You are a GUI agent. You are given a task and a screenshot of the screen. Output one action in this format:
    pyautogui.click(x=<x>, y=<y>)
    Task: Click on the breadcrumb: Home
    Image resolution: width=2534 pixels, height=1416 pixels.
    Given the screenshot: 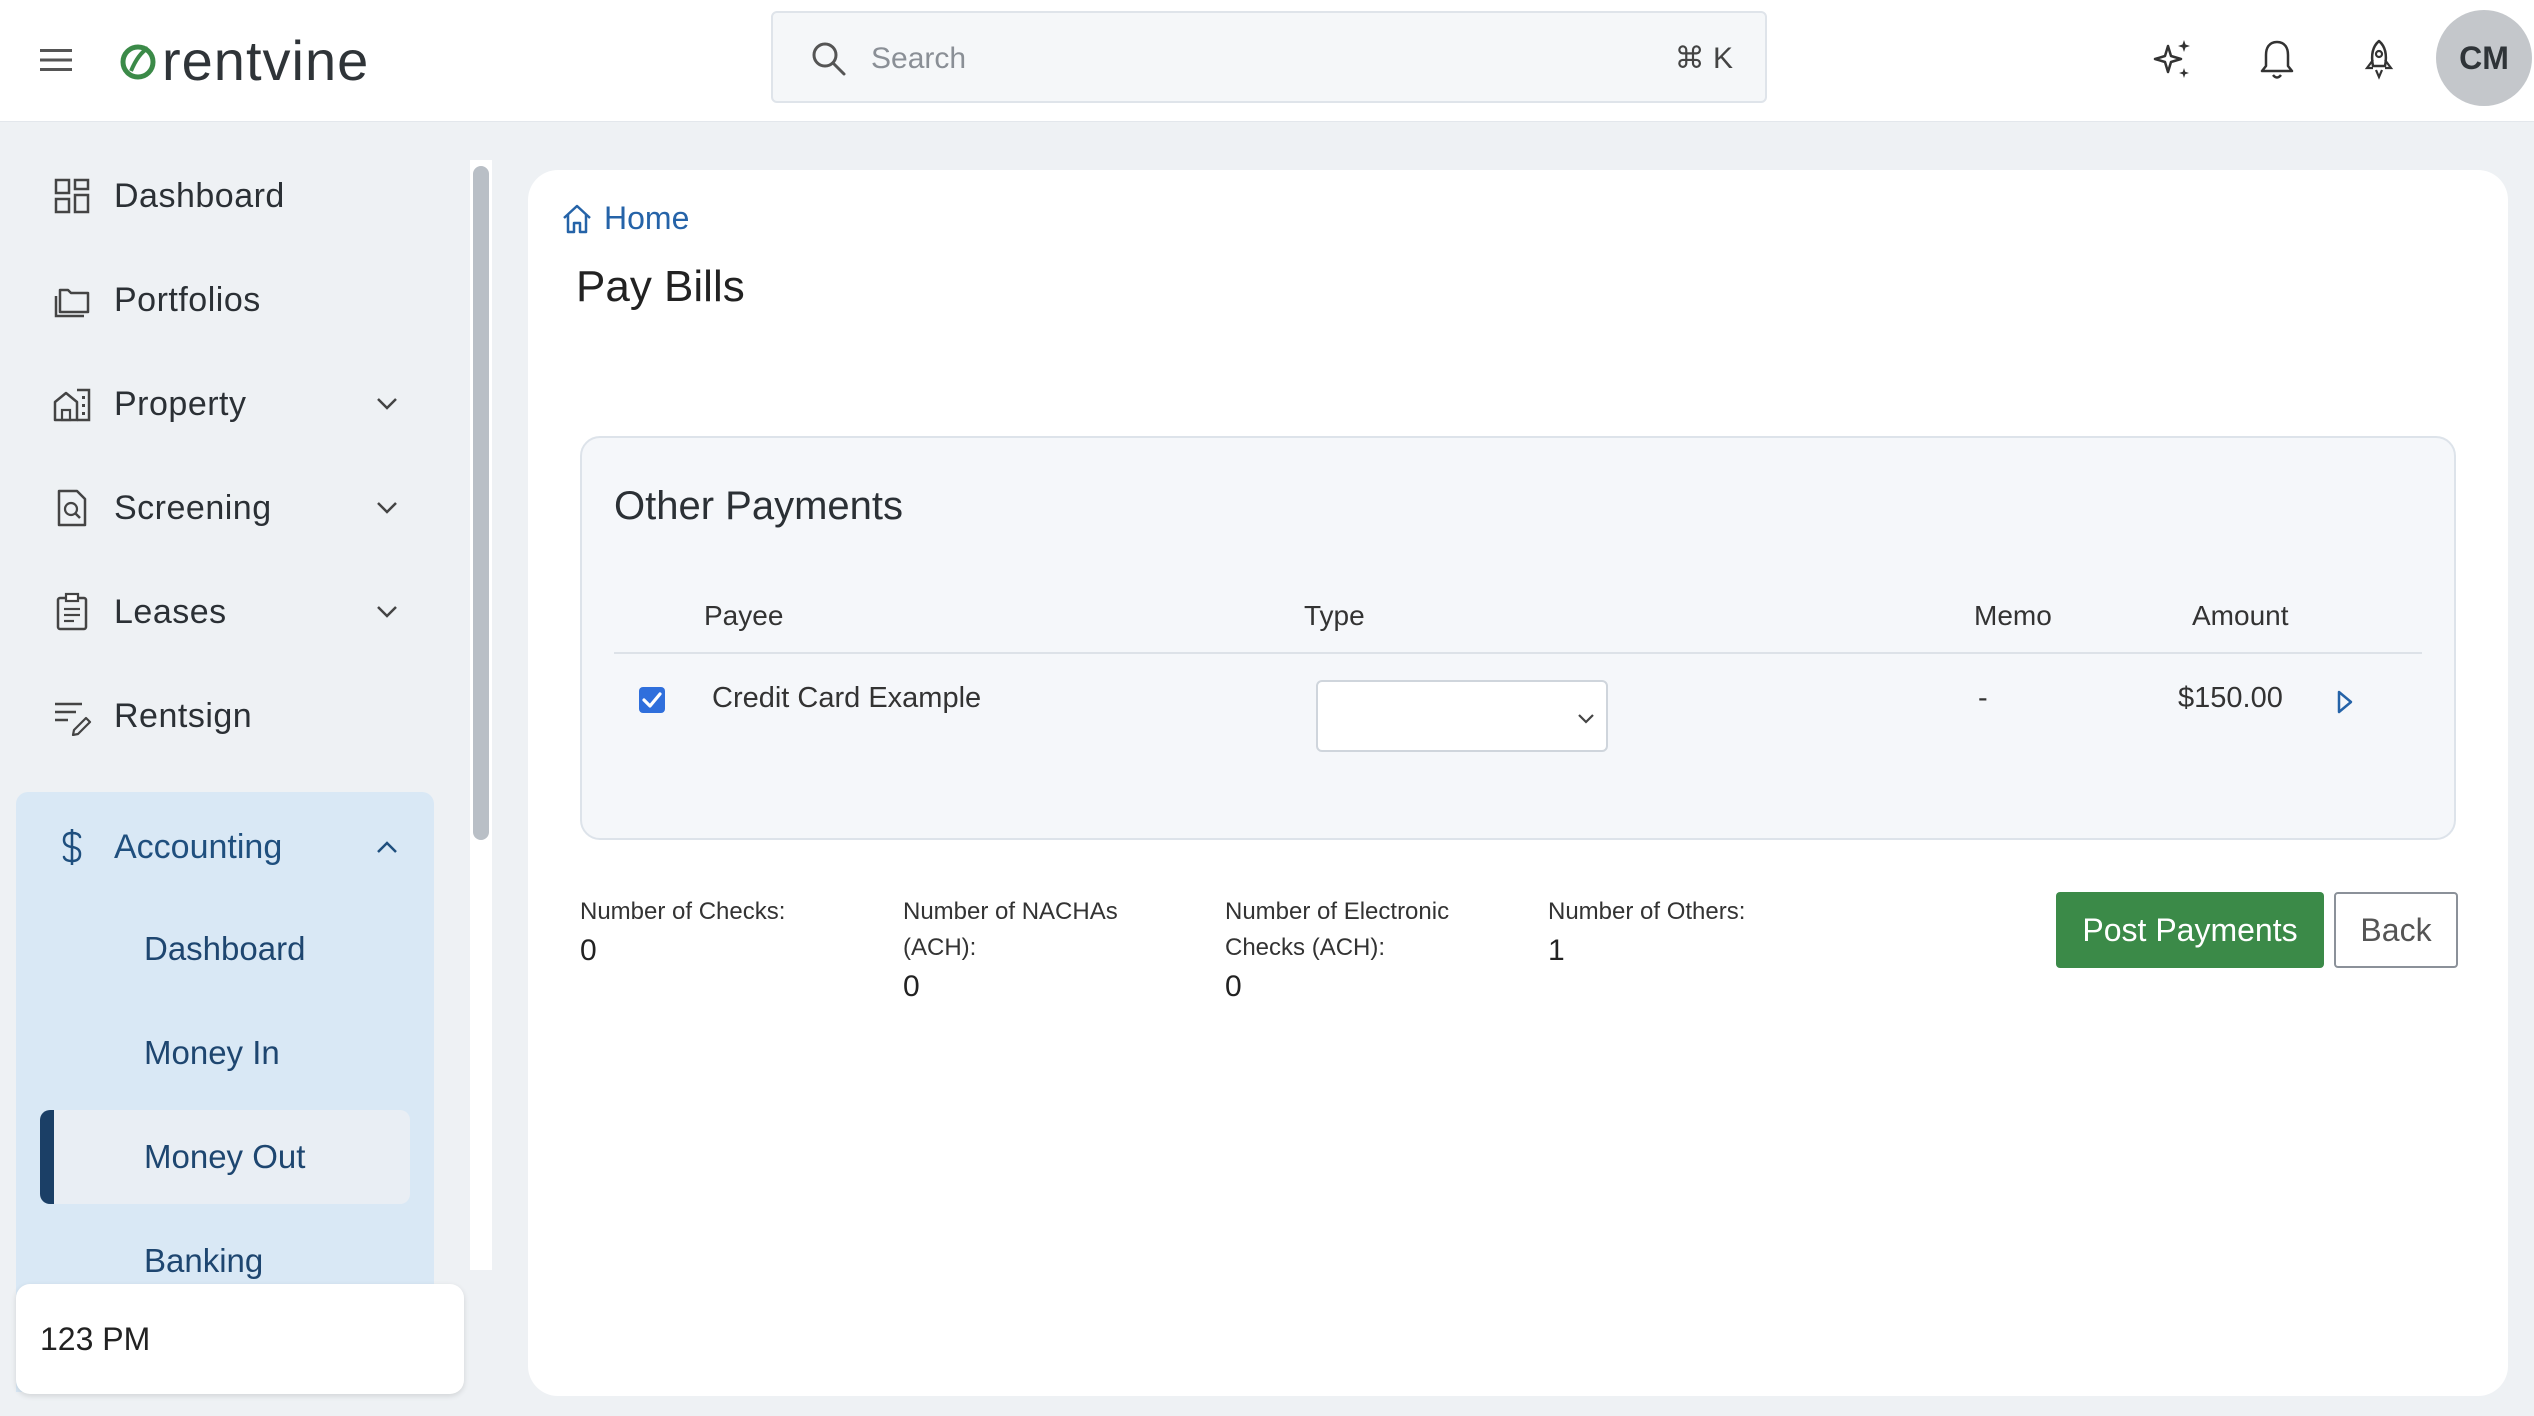 What is the action you would take?
    pyautogui.click(x=624, y=218)
    